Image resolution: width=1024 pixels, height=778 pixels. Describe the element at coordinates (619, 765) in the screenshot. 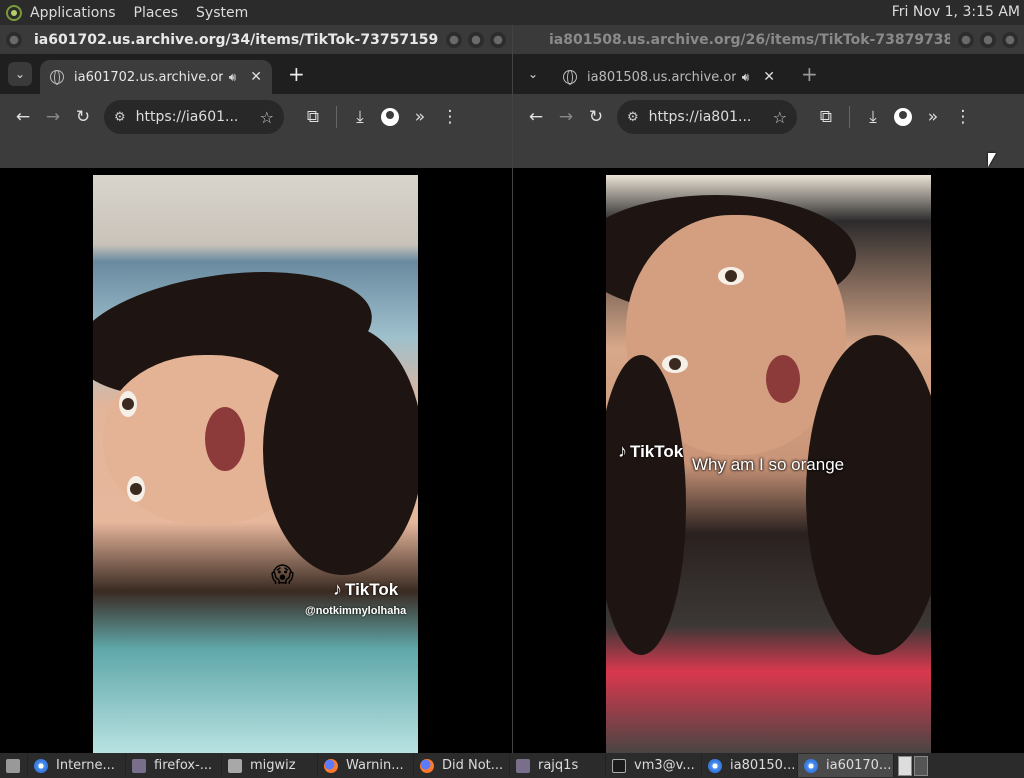

I see `terminal-icon` at that location.